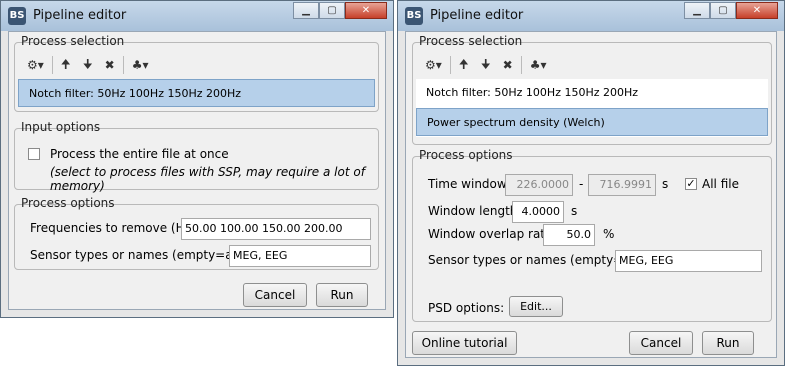 This screenshot has height=368, width=788. I want to click on window-length-label: Window length:, so click(475, 211).